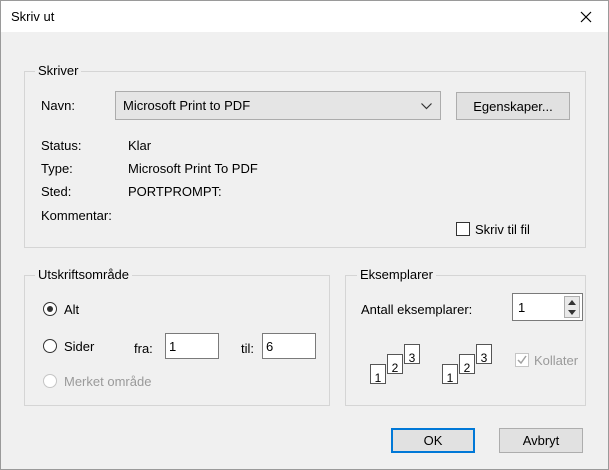 The image size is (609, 470). I want to click on copies-count-label: Antall eksemplarer:, so click(417, 309).